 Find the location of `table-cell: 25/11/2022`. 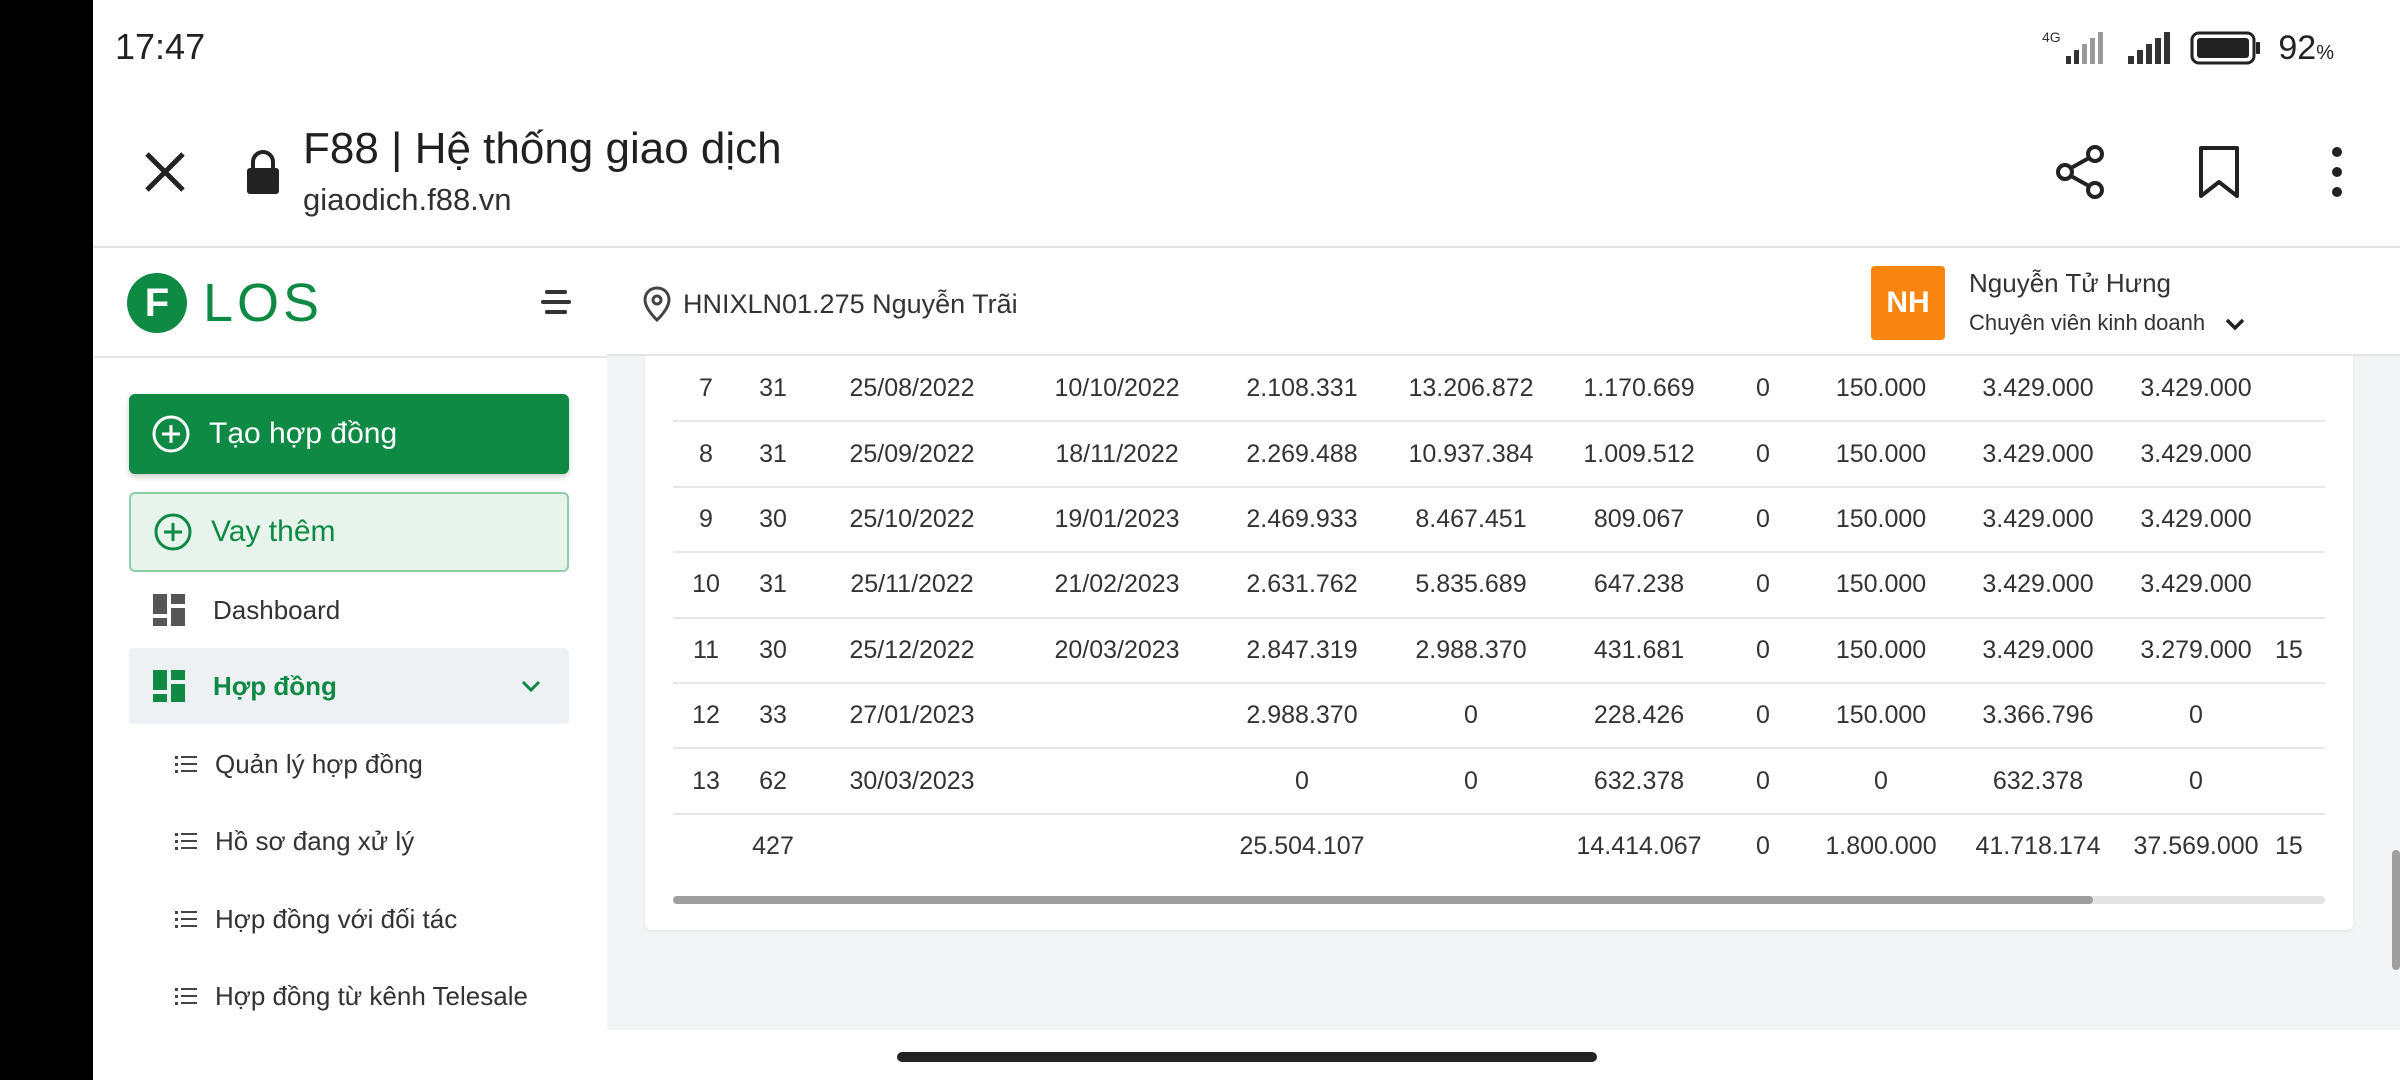

table-cell: 25/11/2022 is located at coordinates (912, 584).